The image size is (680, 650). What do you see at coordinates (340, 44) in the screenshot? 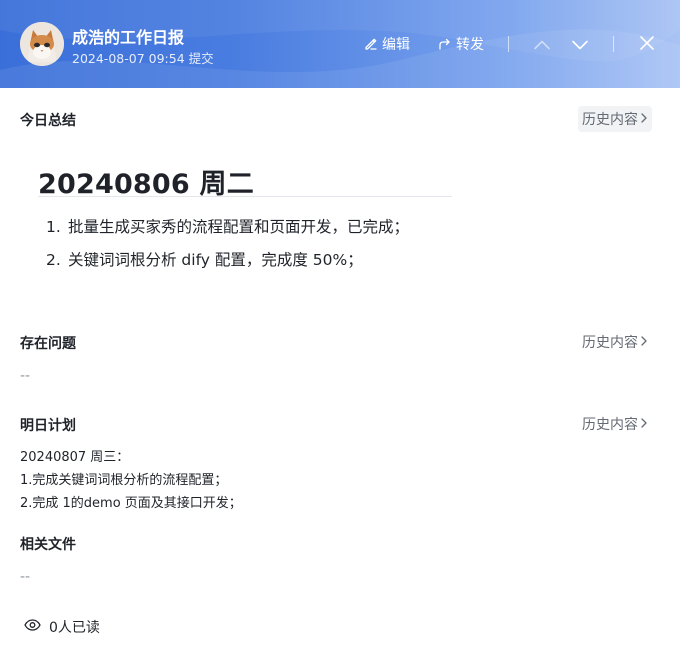
I see `report-header: 成浩的工作日报 2024-08-07 09:54 提交 编辑 转发` at bounding box center [340, 44].